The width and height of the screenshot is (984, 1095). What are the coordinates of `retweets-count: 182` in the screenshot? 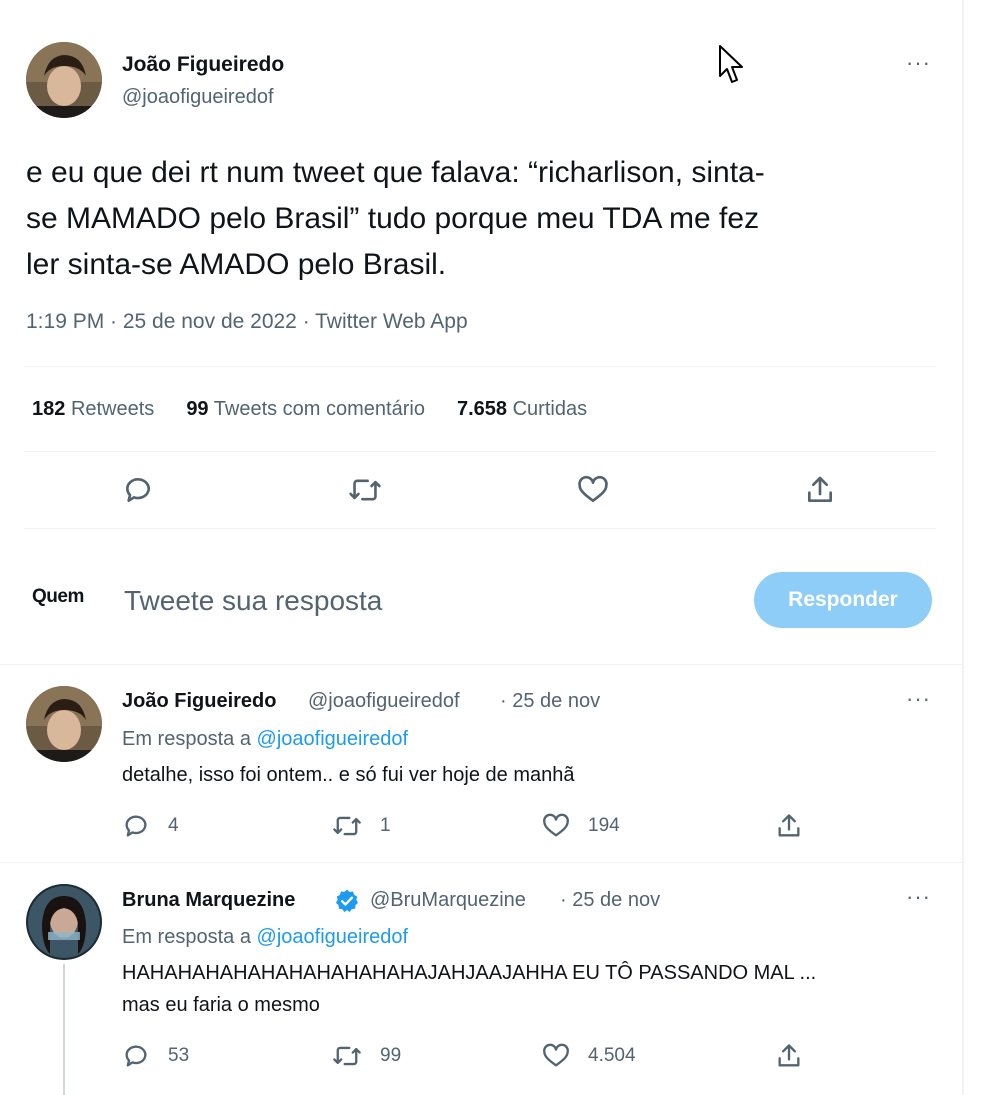 It's located at (49, 409).